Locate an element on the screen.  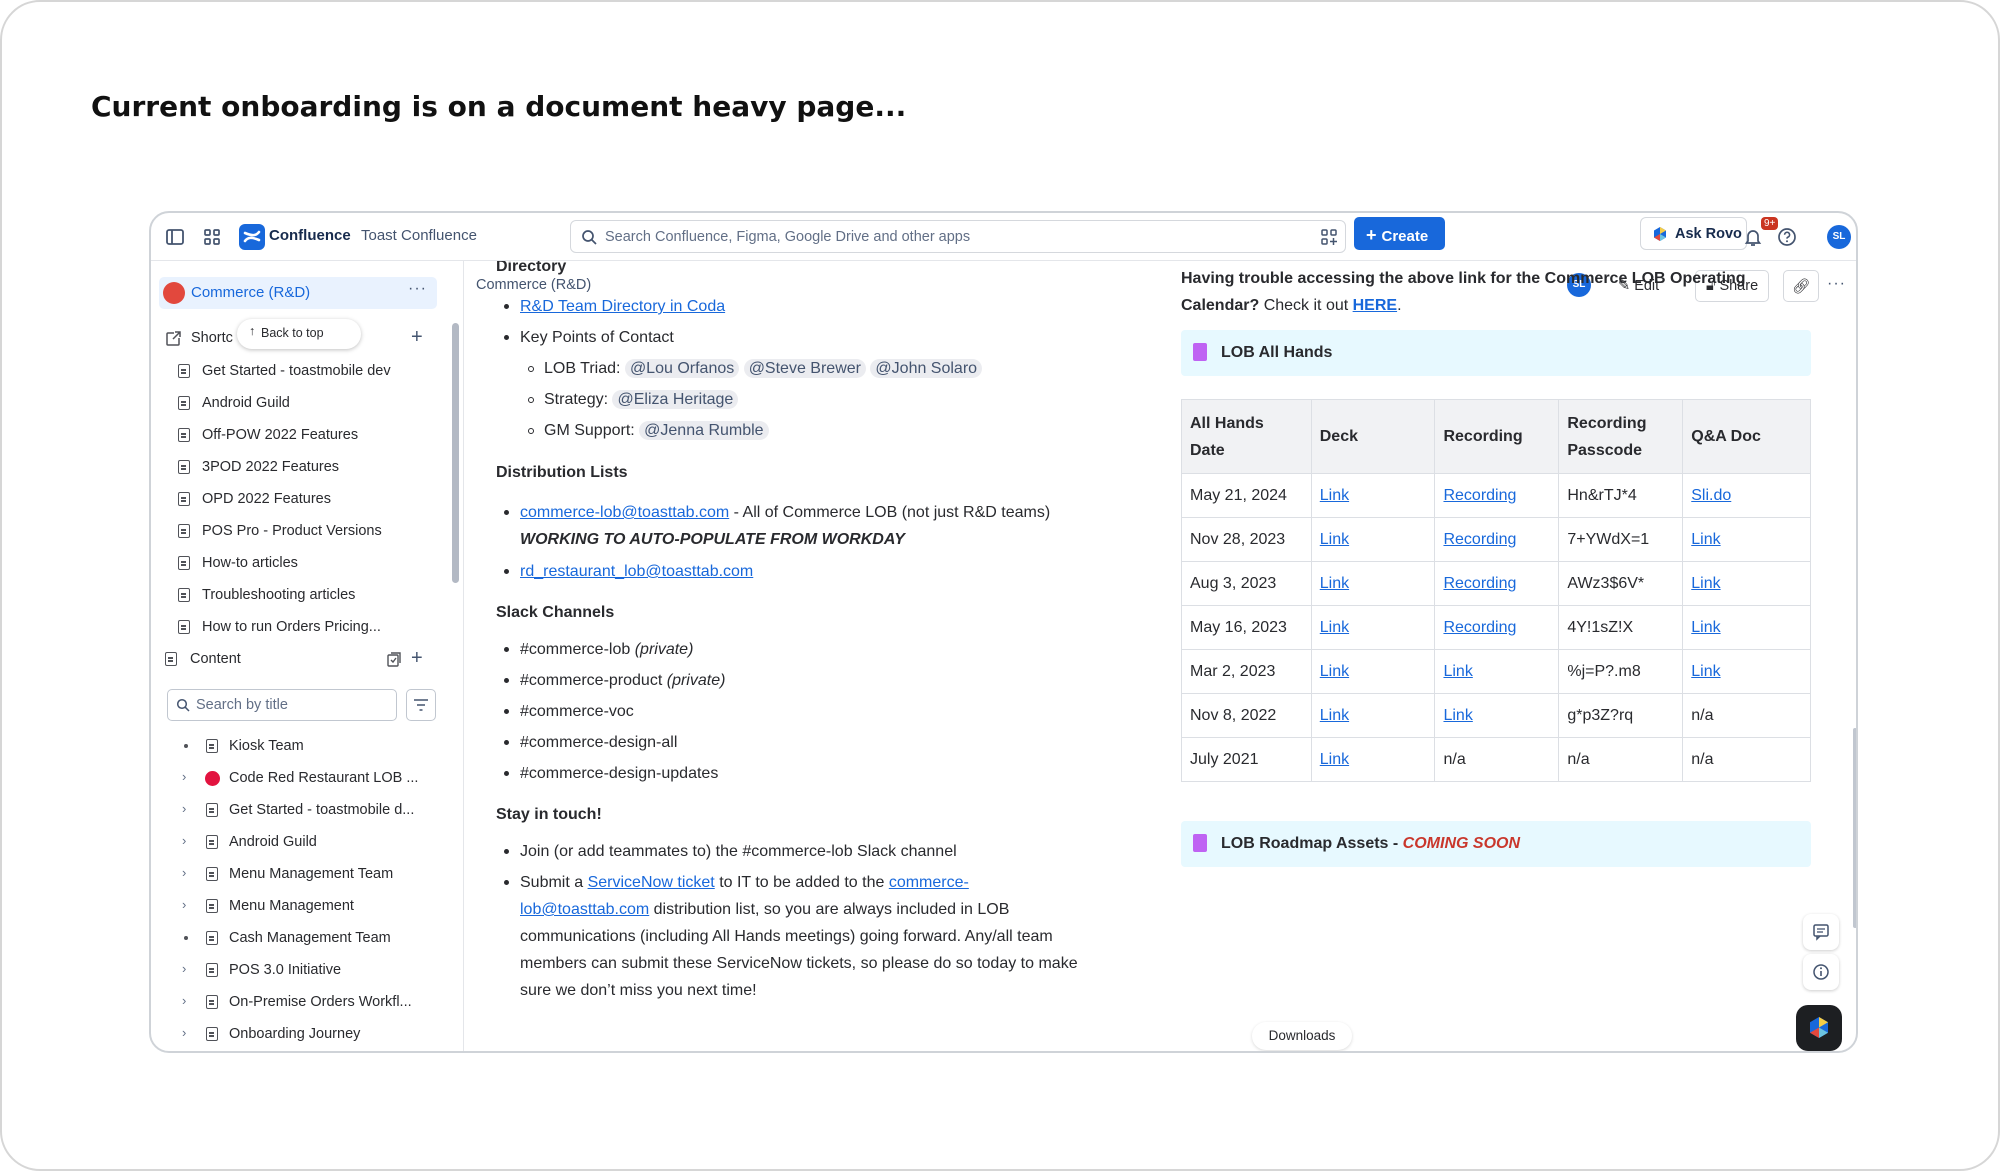
back-to-top-button: ↑ Back to top is located at coordinates (299, 334).